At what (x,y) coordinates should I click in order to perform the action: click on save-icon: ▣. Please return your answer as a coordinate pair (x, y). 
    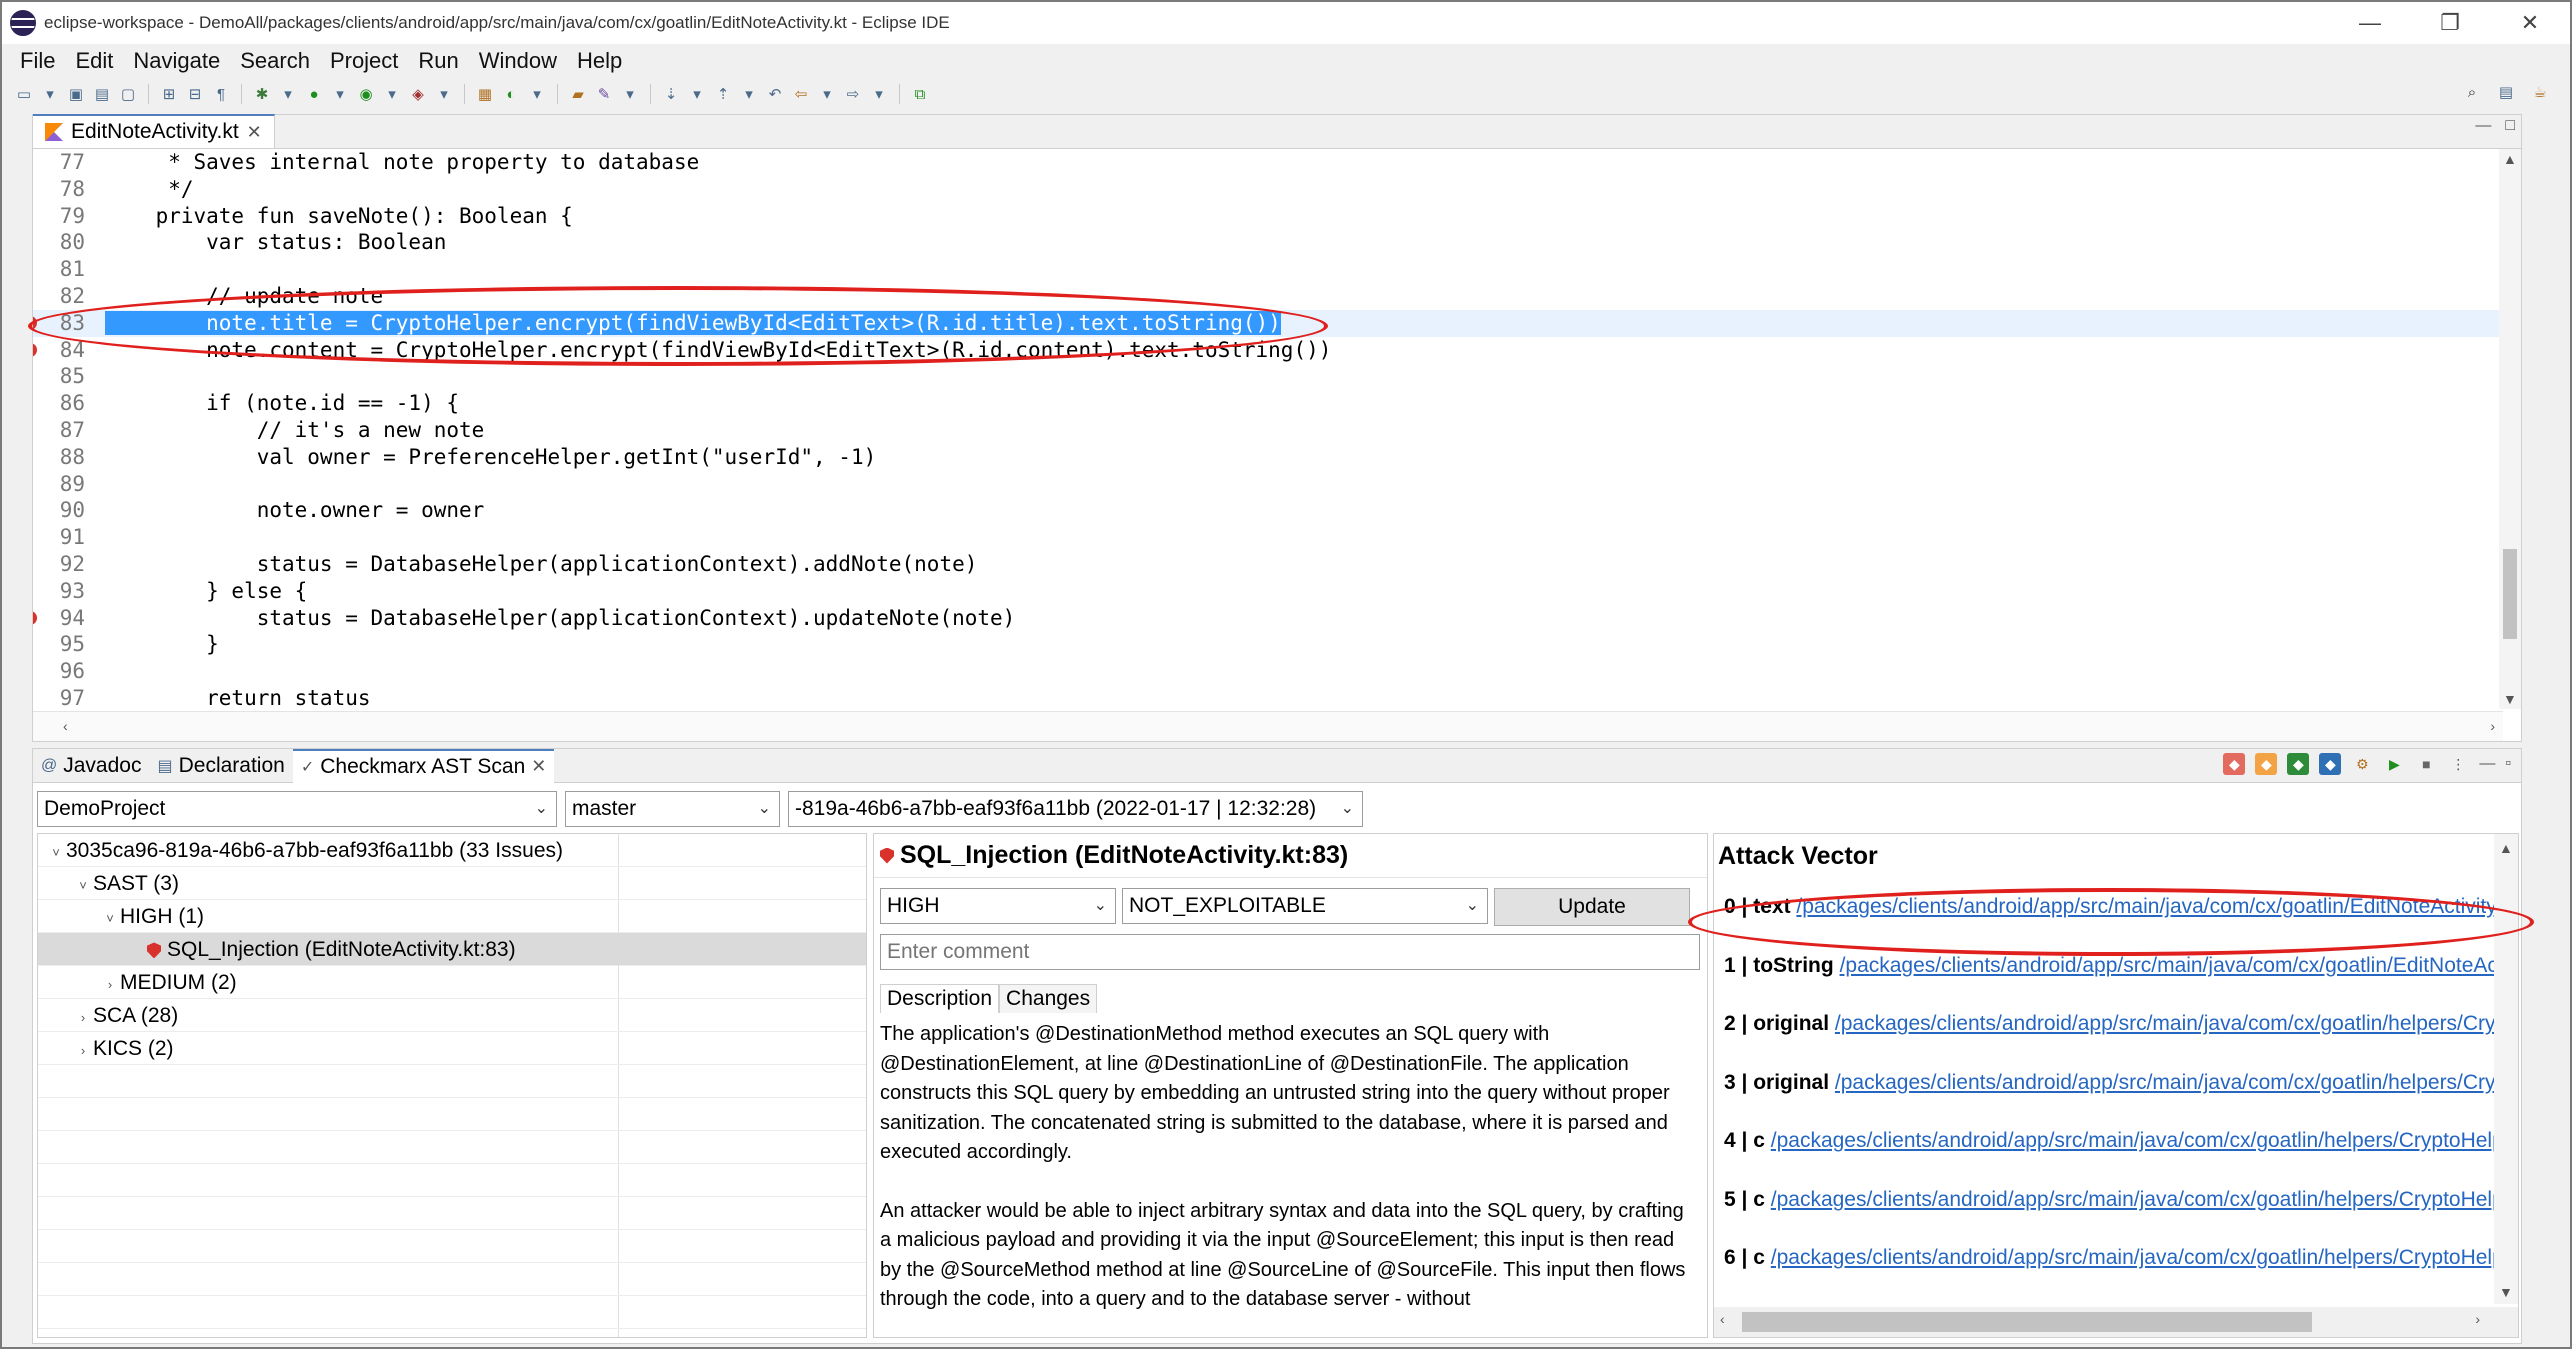
    Looking at the image, I should click on (76, 94).